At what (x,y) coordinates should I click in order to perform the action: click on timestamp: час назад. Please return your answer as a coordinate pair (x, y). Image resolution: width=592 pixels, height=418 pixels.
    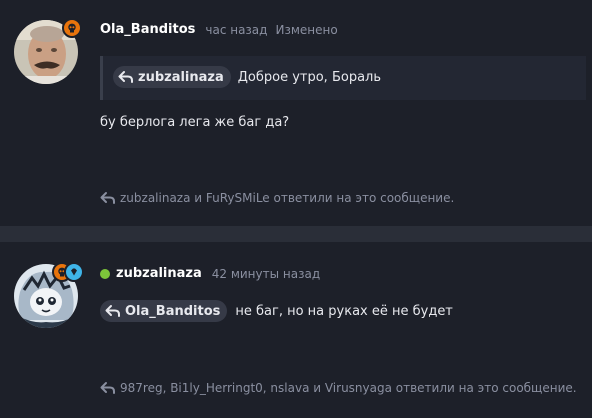
    Looking at the image, I should click on (236, 30).